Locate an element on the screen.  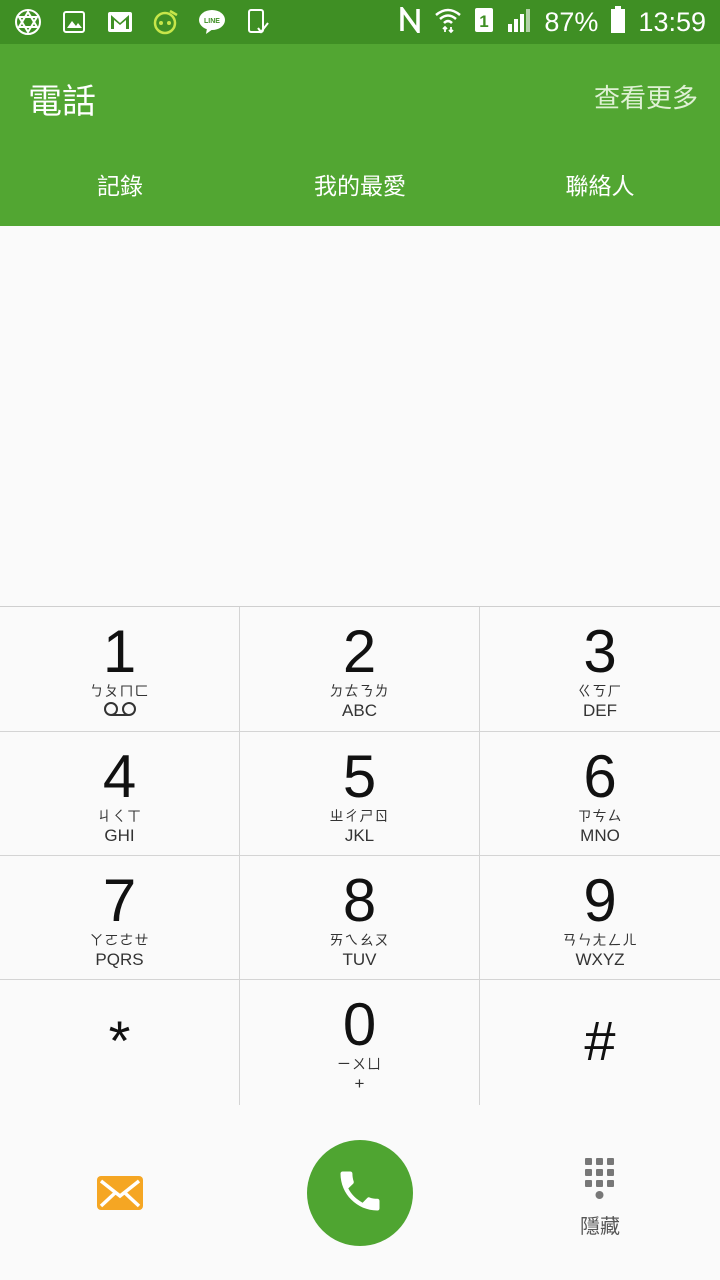
key-digit: 4 is located at coordinates (119, 776).